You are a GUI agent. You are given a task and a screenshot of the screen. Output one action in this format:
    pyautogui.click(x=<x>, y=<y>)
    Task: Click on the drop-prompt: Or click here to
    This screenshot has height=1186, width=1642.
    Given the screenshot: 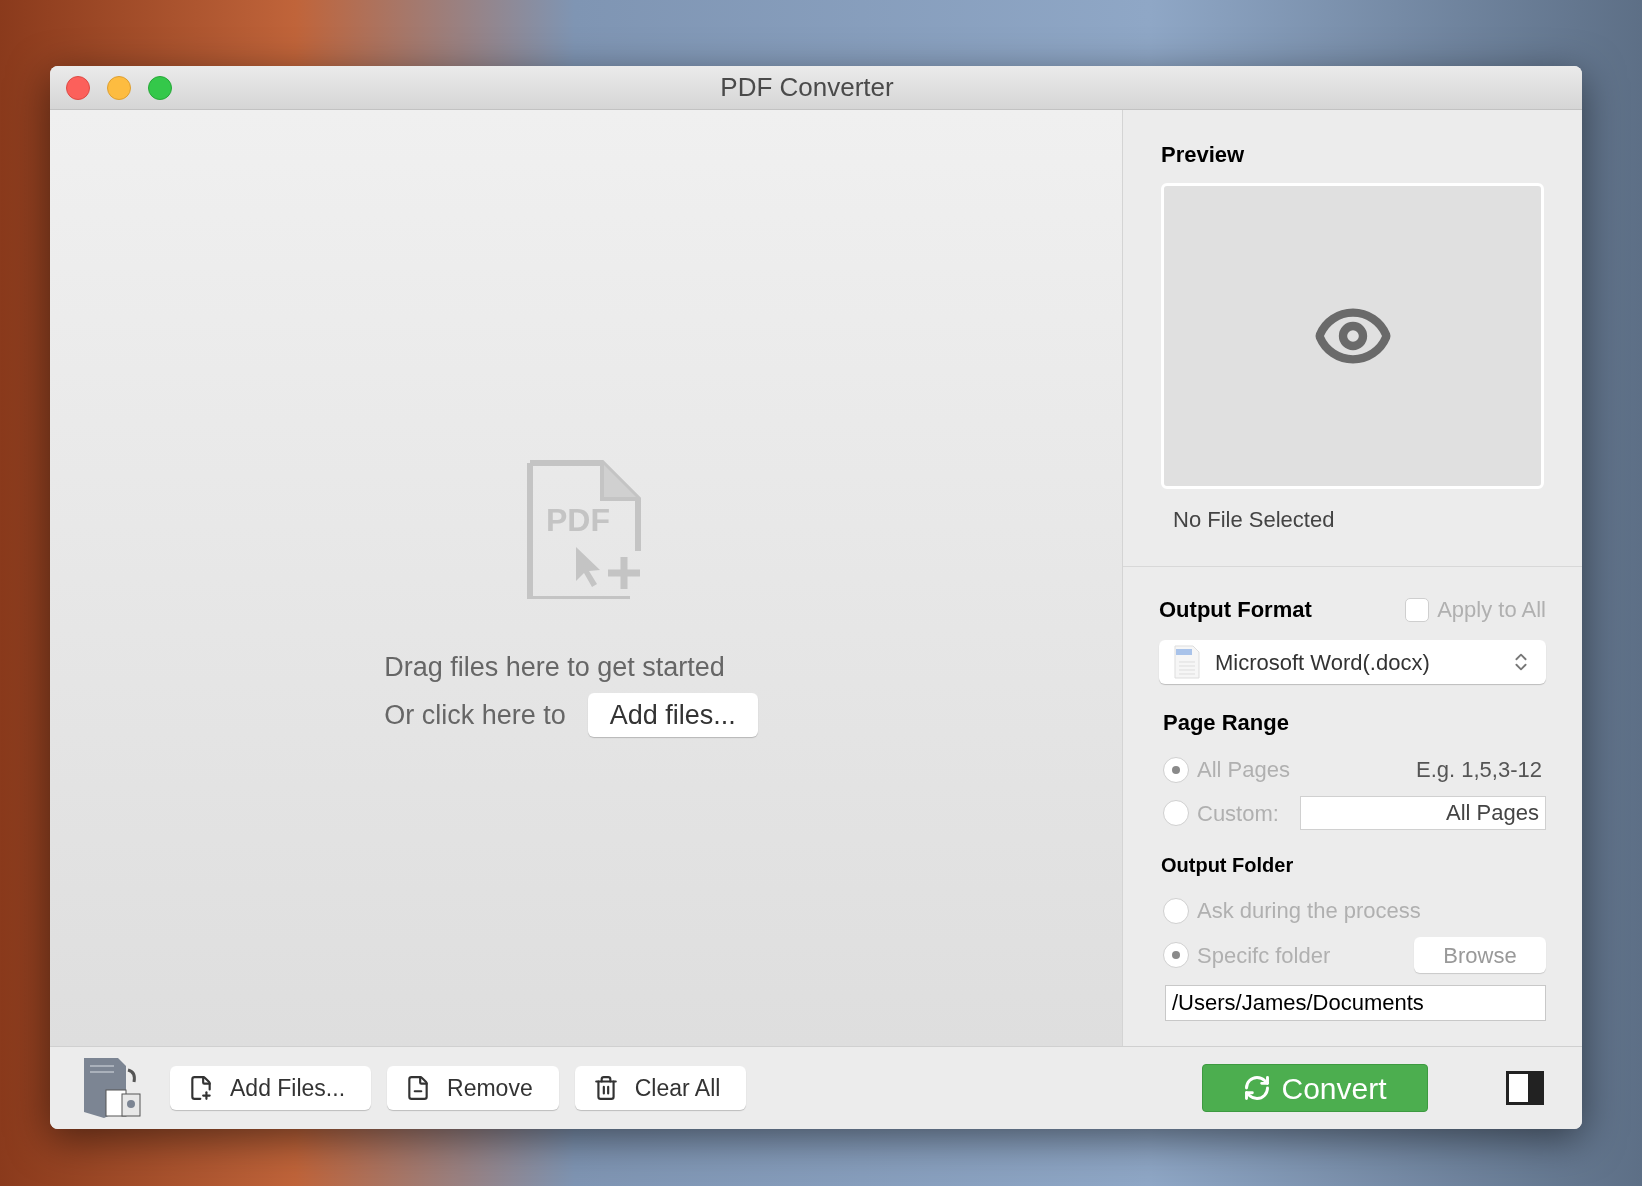 What is the action you would take?
    pyautogui.click(x=475, y=715)
    